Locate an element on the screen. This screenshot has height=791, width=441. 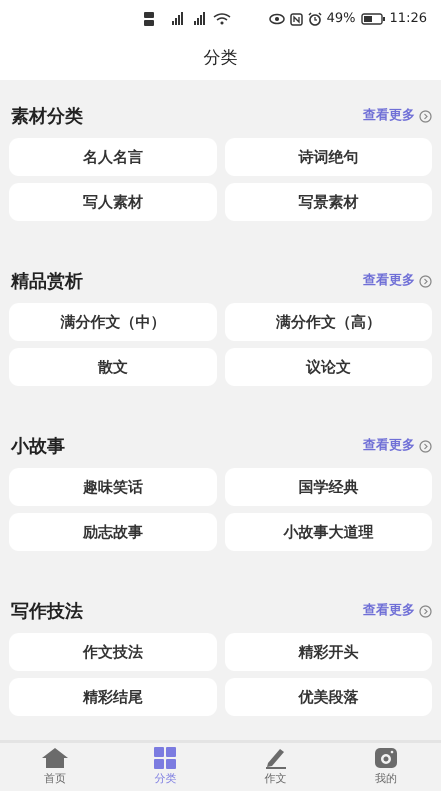
home-icon is located at coordinates (55, 757).